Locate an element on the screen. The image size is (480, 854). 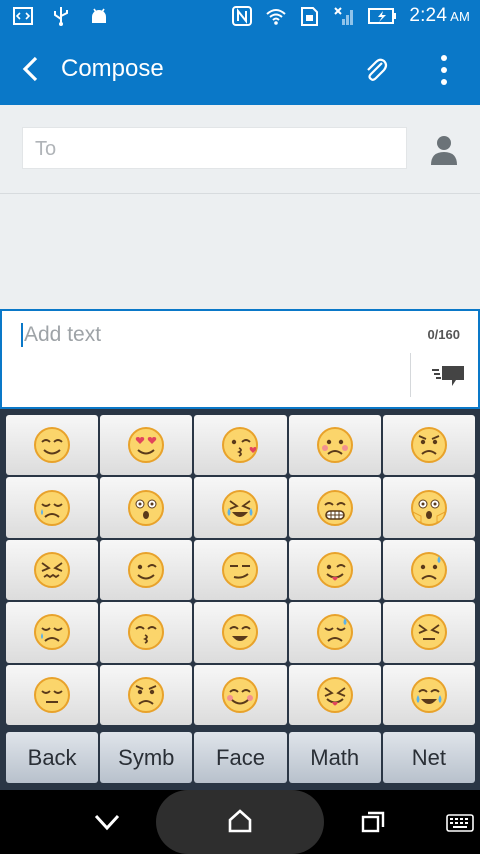
navigation-bar is located at coordinates (240, 822).